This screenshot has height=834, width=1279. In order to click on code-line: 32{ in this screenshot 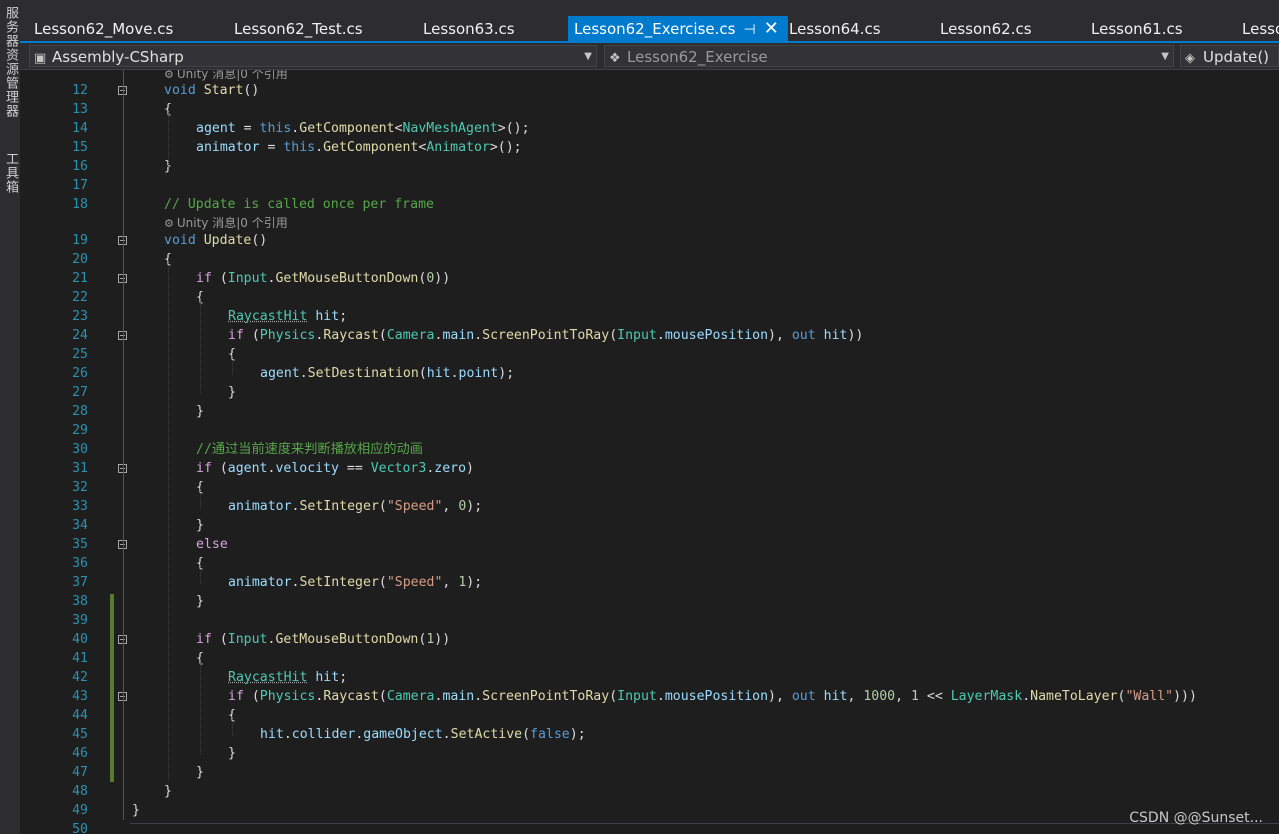, I will do `click(649, 487)`.